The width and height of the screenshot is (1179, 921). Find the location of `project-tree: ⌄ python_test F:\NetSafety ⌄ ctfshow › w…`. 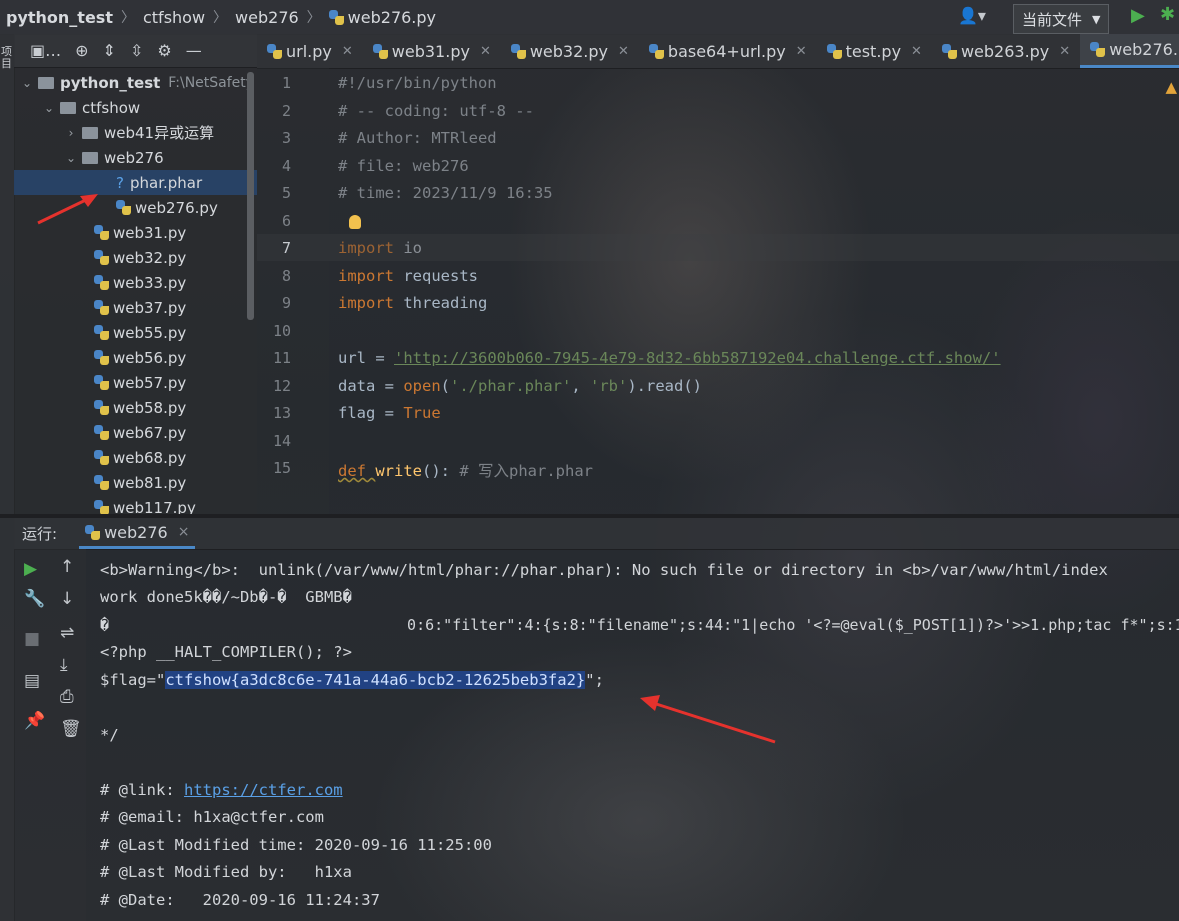

project-tree: ⌄ python_test F:\NetSafety ⌄ ctfshow › w… is located at coordinates (135, 291).